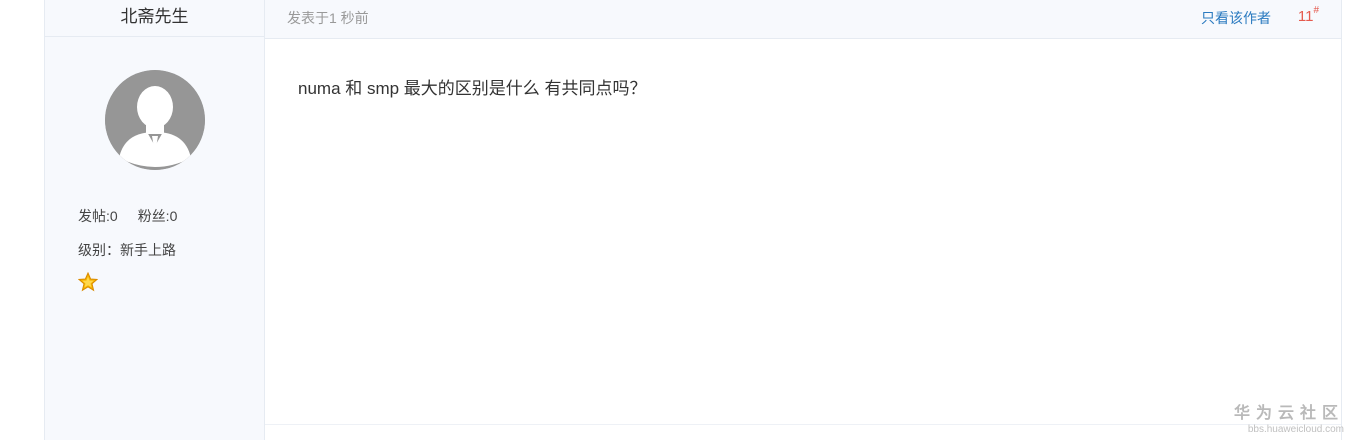 The image size is (1358, 440). I want to click on star-icon, so click(88, 281).